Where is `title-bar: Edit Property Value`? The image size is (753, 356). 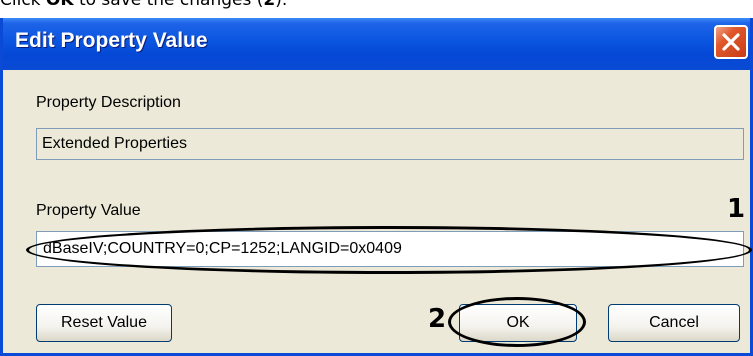 title-bar: Edit Property Value is located at coordinates (376, 44).